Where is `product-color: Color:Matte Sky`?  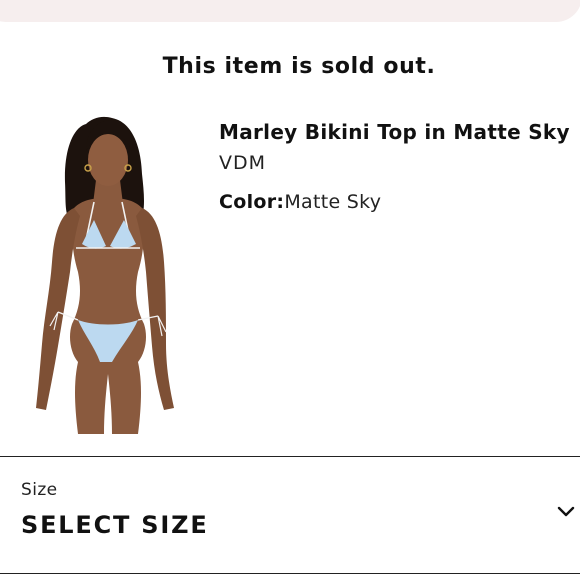
product-color: Color:Matte Sky is located at coordinates (399, 202).